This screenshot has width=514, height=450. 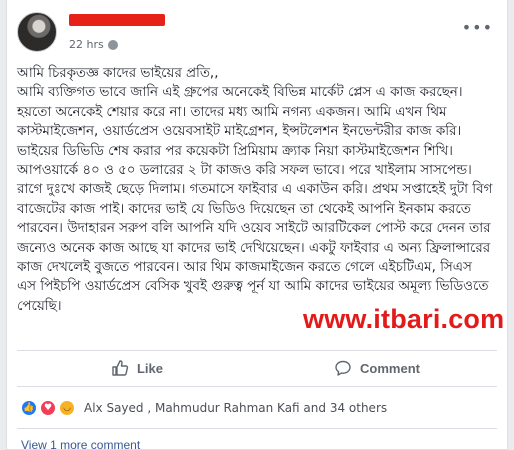 I want to click on comments-divider, so click(x=257, y=428).